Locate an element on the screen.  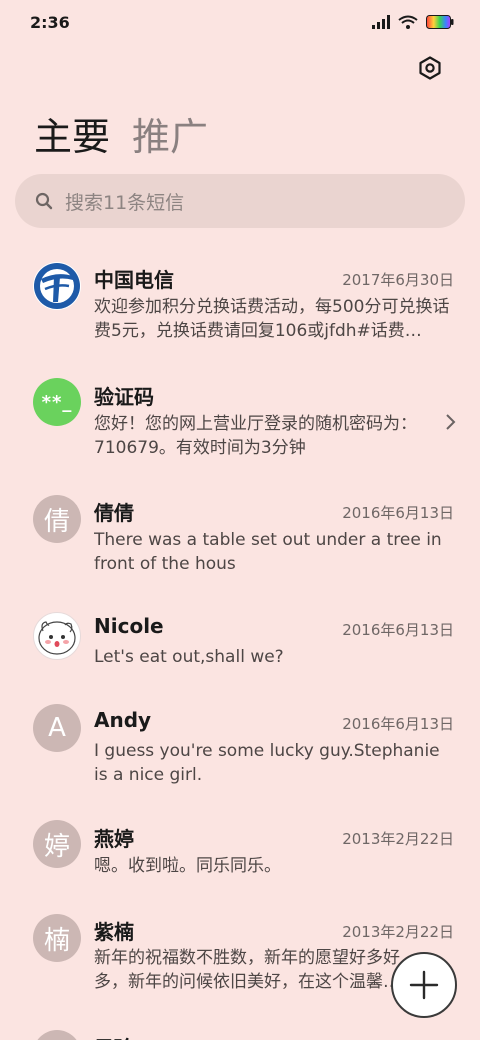
avatar: 楠 is located at coordinates (57, 938).